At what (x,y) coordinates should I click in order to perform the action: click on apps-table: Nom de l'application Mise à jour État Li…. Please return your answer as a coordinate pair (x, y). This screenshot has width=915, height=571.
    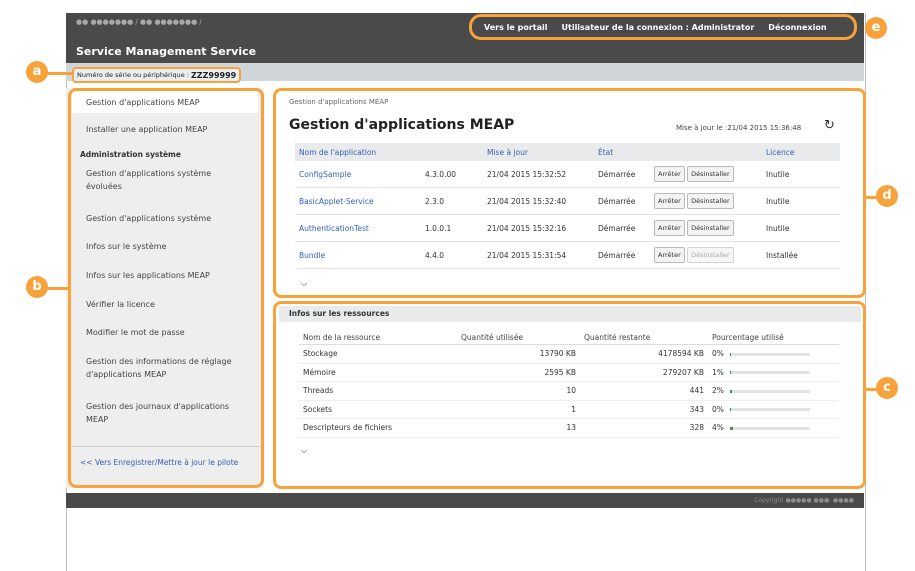
    Looking at the image, I should click on (567, 206).